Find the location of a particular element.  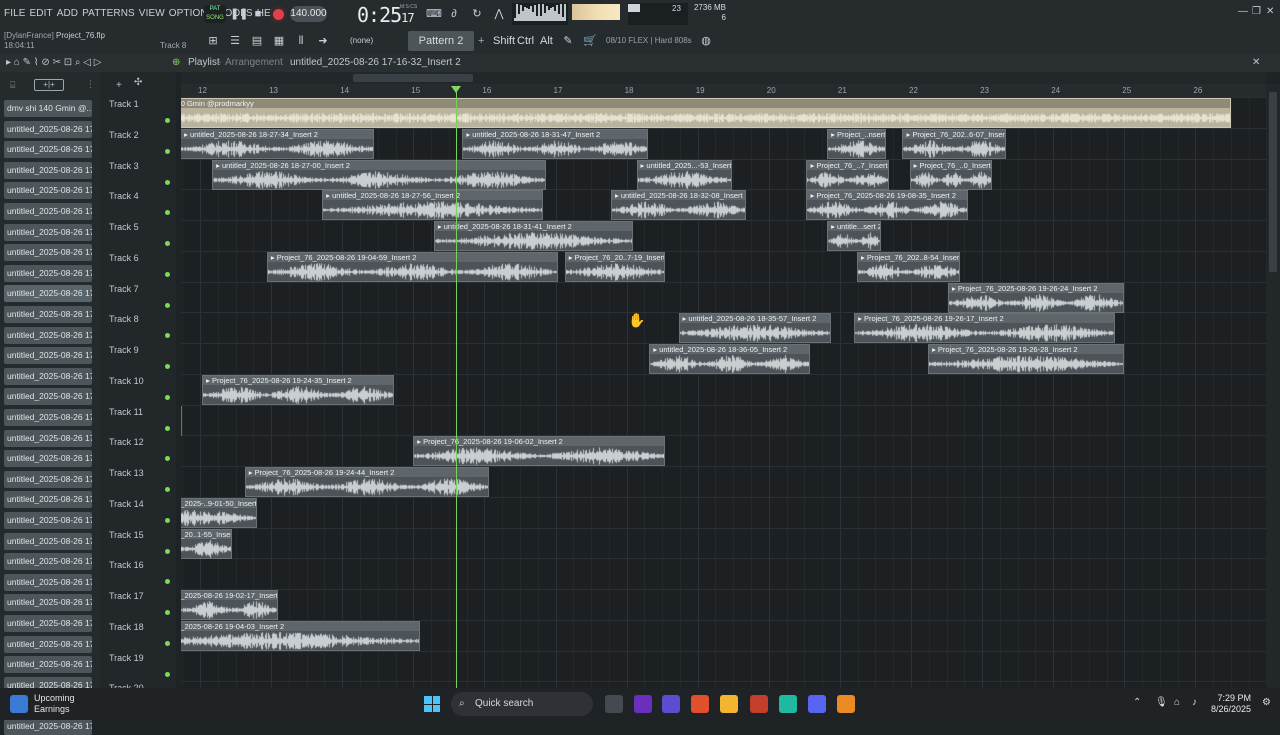

track-name: Track 19 is located at coordinates (126, 658).